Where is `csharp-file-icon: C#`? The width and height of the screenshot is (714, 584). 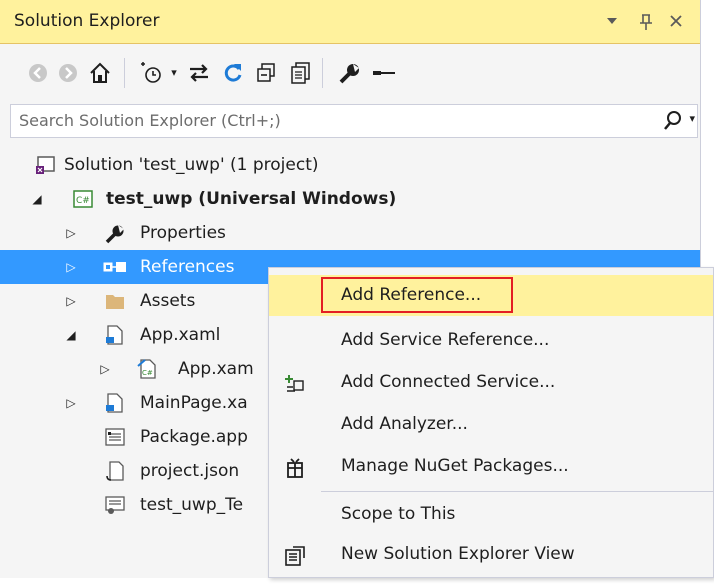
csharp-file-icon: C# is located at coordinates (147, 369).